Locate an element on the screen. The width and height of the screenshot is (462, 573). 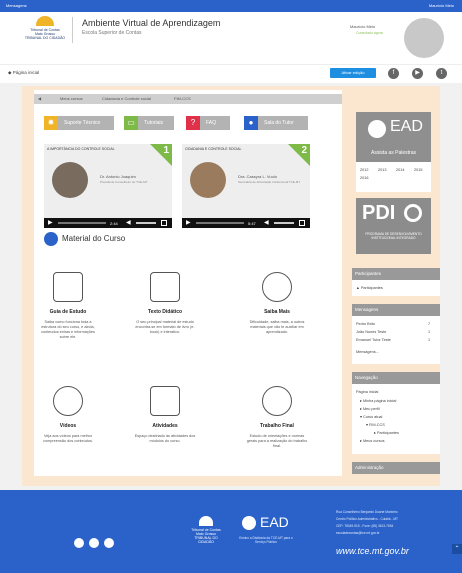
youtube-icon is located at coordinates (94, 543).